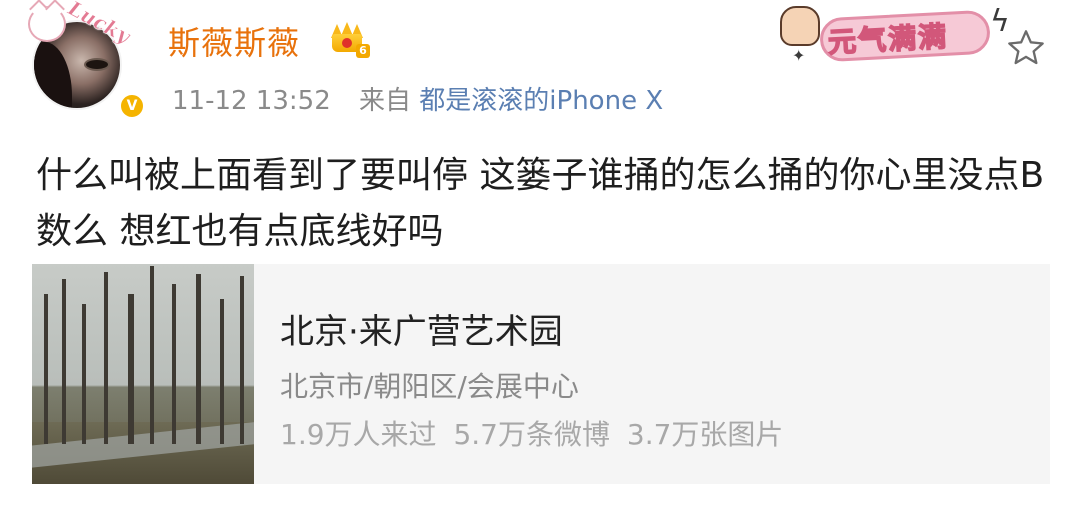  I want to click on verified-badge-icon: V, so click(132, 106).